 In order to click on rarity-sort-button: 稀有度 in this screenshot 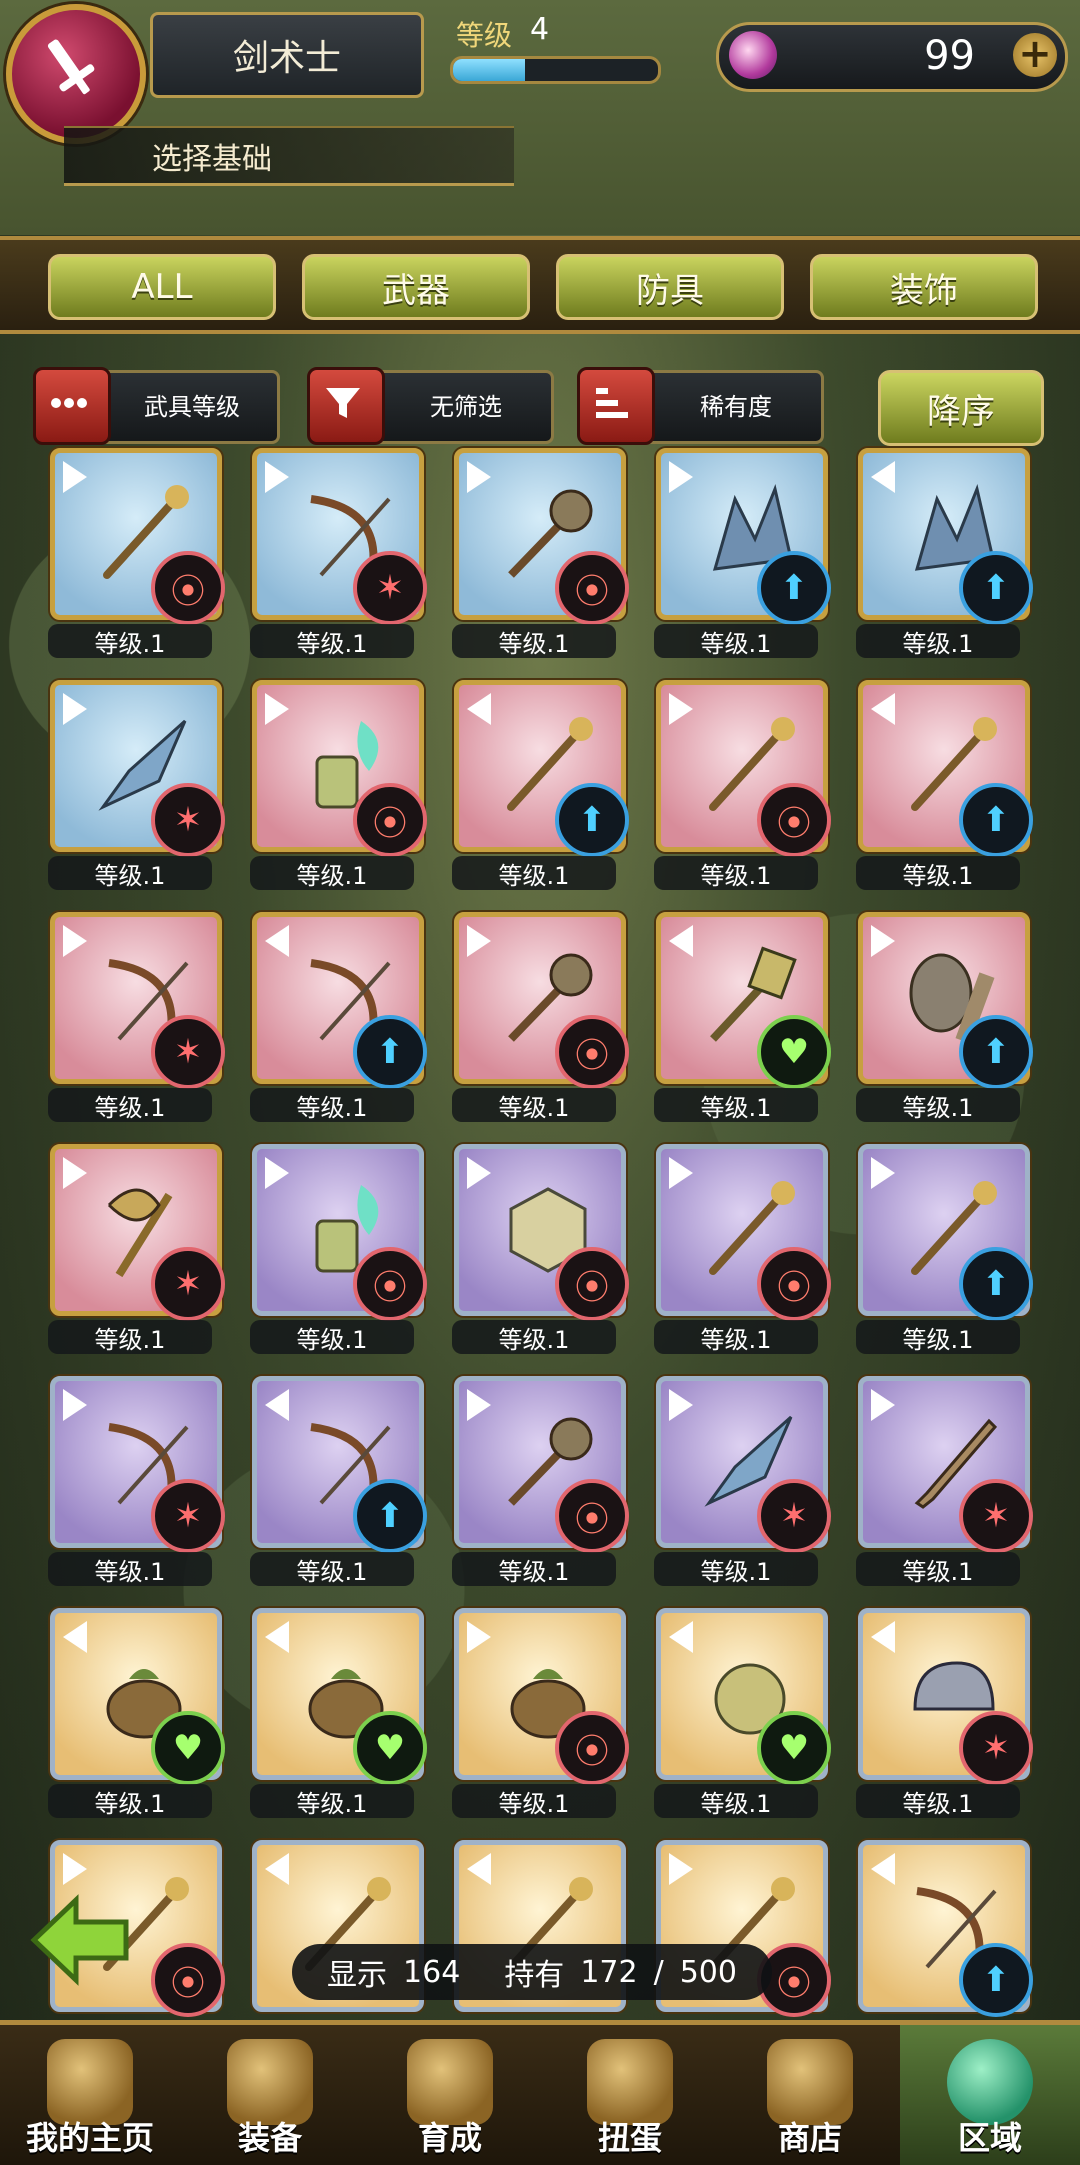, I will do `click(700, 406)`.